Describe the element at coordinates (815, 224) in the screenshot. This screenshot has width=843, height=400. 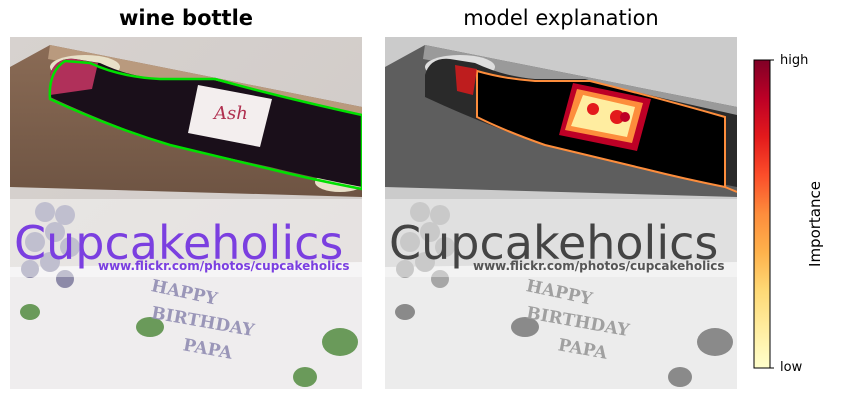
I see `colorbar-title: Importance` at that location.